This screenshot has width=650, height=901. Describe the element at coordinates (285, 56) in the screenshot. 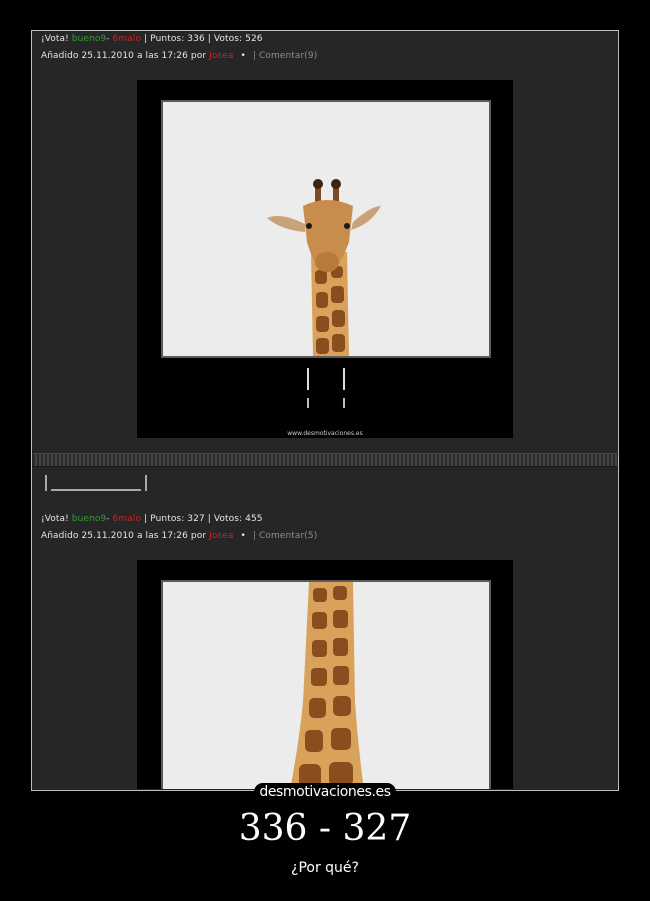

I see `comment-link: | Comentar(9)` at that location.